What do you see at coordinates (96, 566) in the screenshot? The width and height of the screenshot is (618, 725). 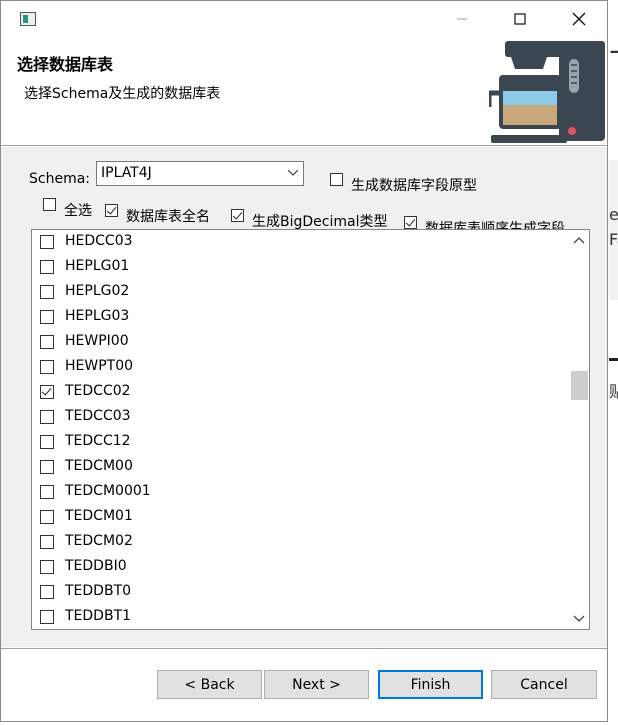 I see `table-name: TEDDBI0` at bounding box center [96, 566].